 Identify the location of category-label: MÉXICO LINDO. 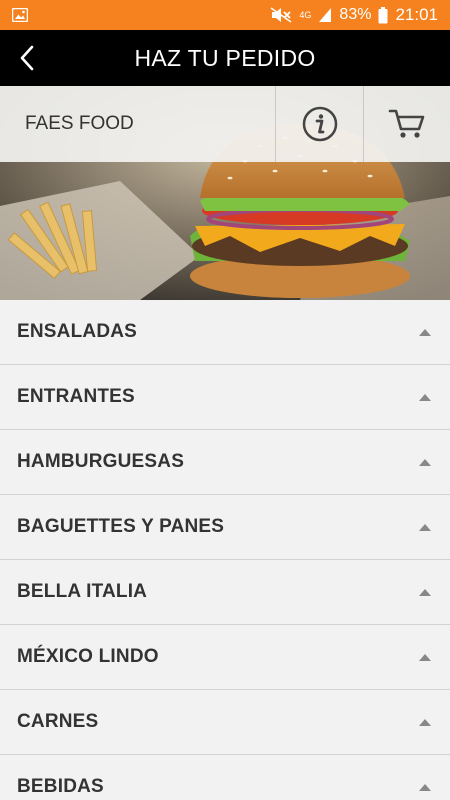
(88, 656).